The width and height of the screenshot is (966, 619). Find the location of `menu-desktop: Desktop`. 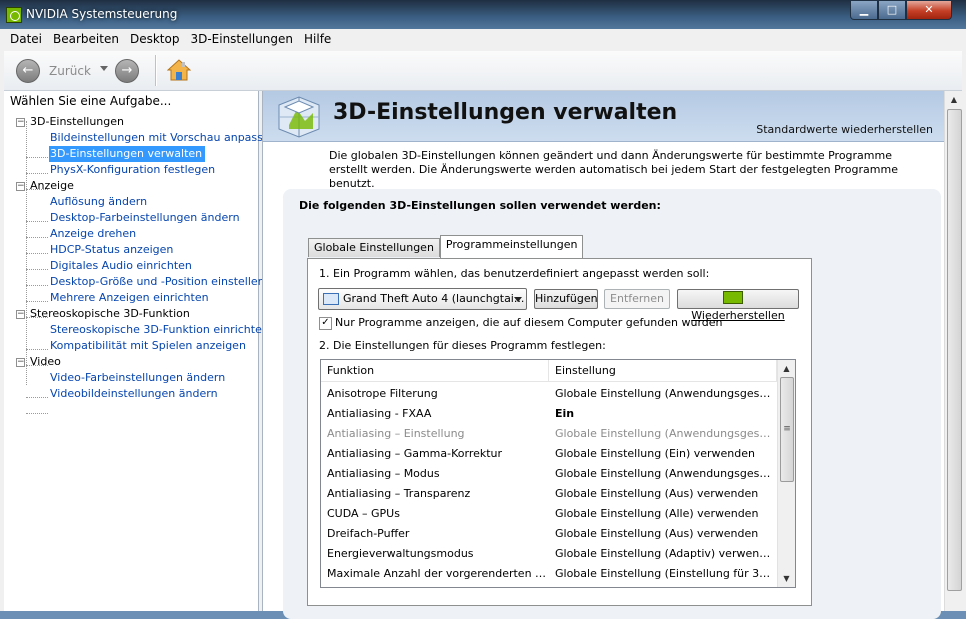

menu-desktop: Desktop is located at coordinates (154, 40).